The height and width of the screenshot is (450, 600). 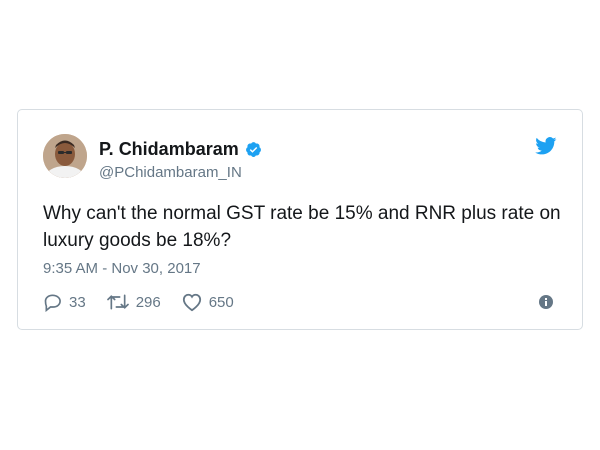 What do you see at coordinates (191, 302) in the screenshot?
I see `heart-icon` at bounding box center [191, 302].